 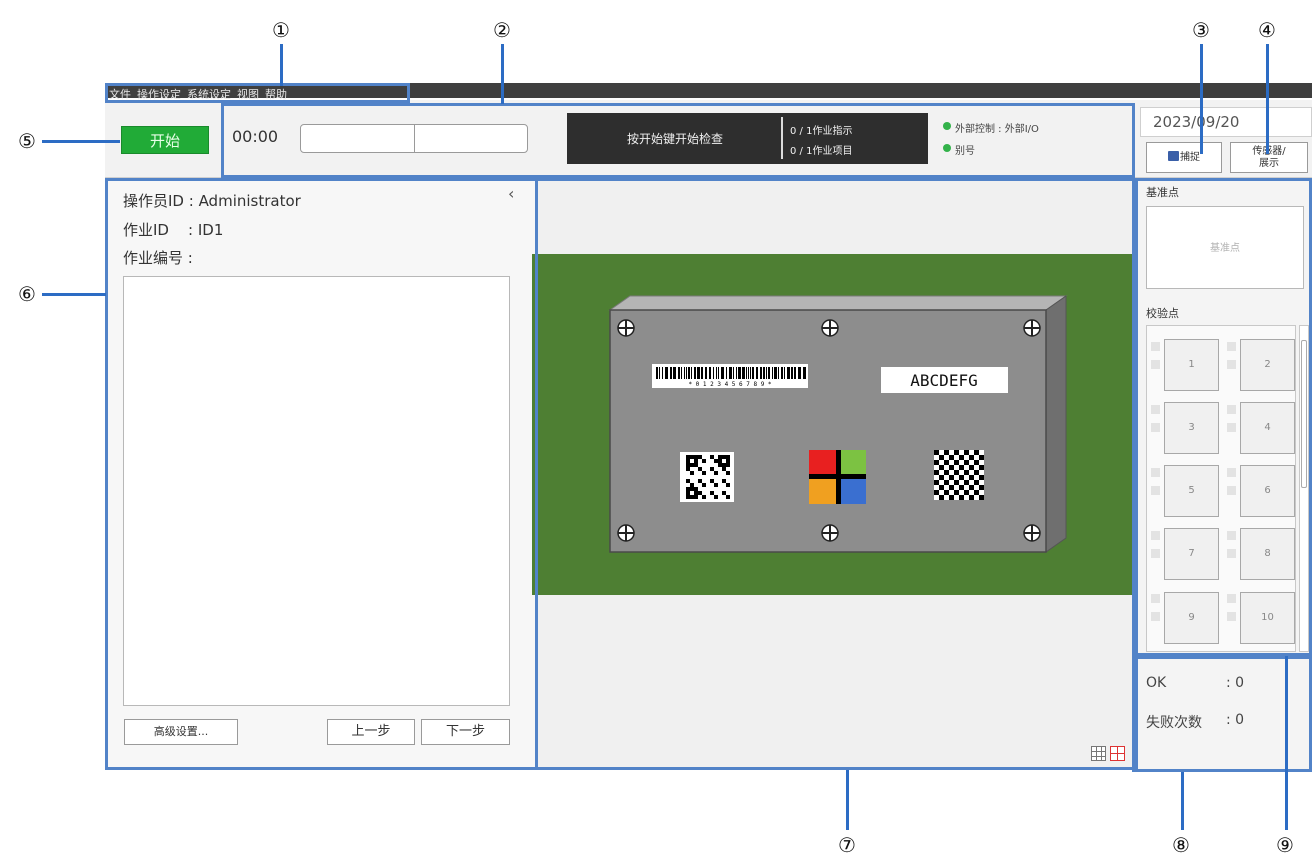 What do you see at coordinates (1267, 30) in the screenshot?
I see `callout-4: ④` at bounding box center [1267, 30].